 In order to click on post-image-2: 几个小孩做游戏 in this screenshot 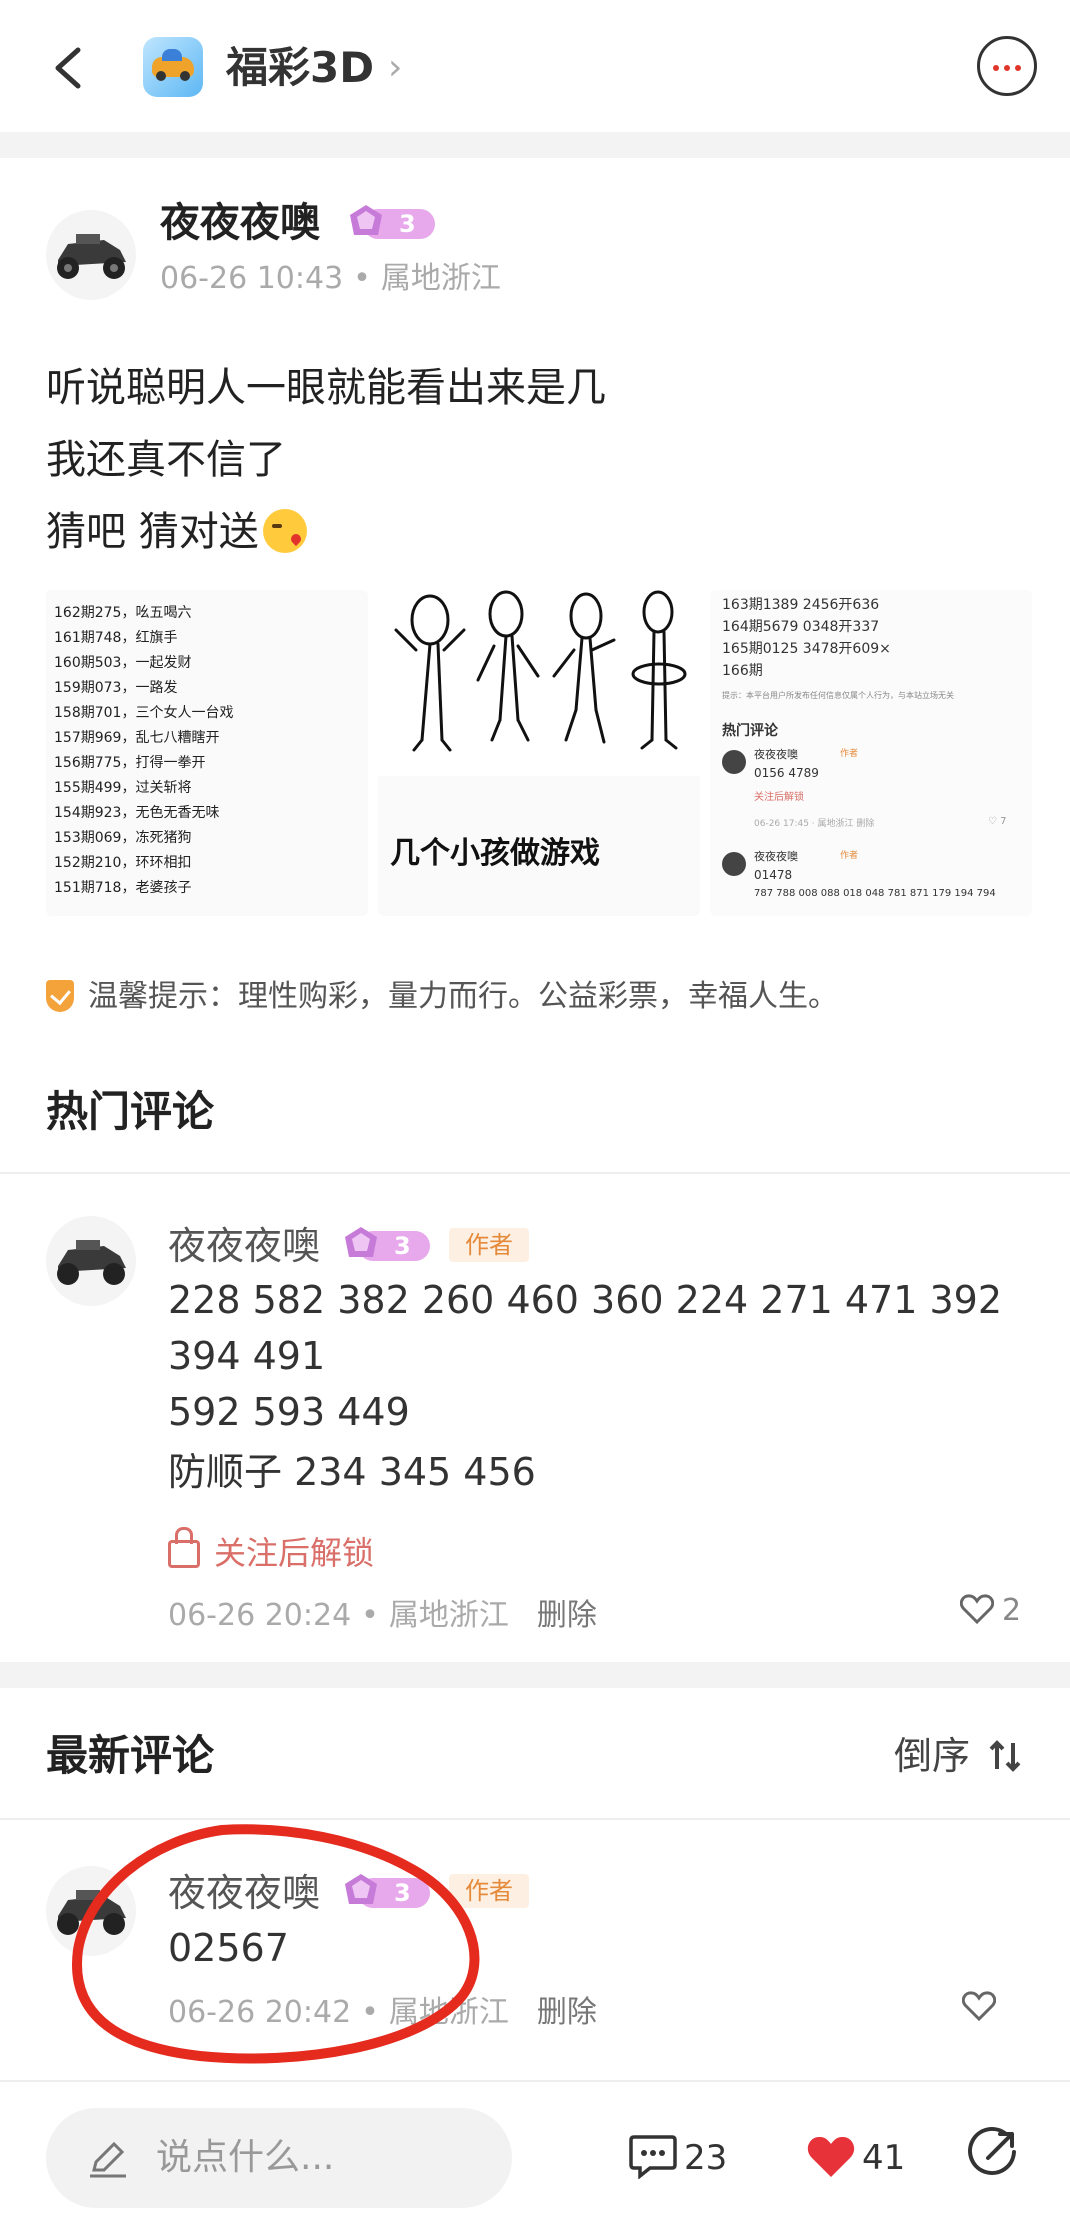, I will do `click(539, 753)`.